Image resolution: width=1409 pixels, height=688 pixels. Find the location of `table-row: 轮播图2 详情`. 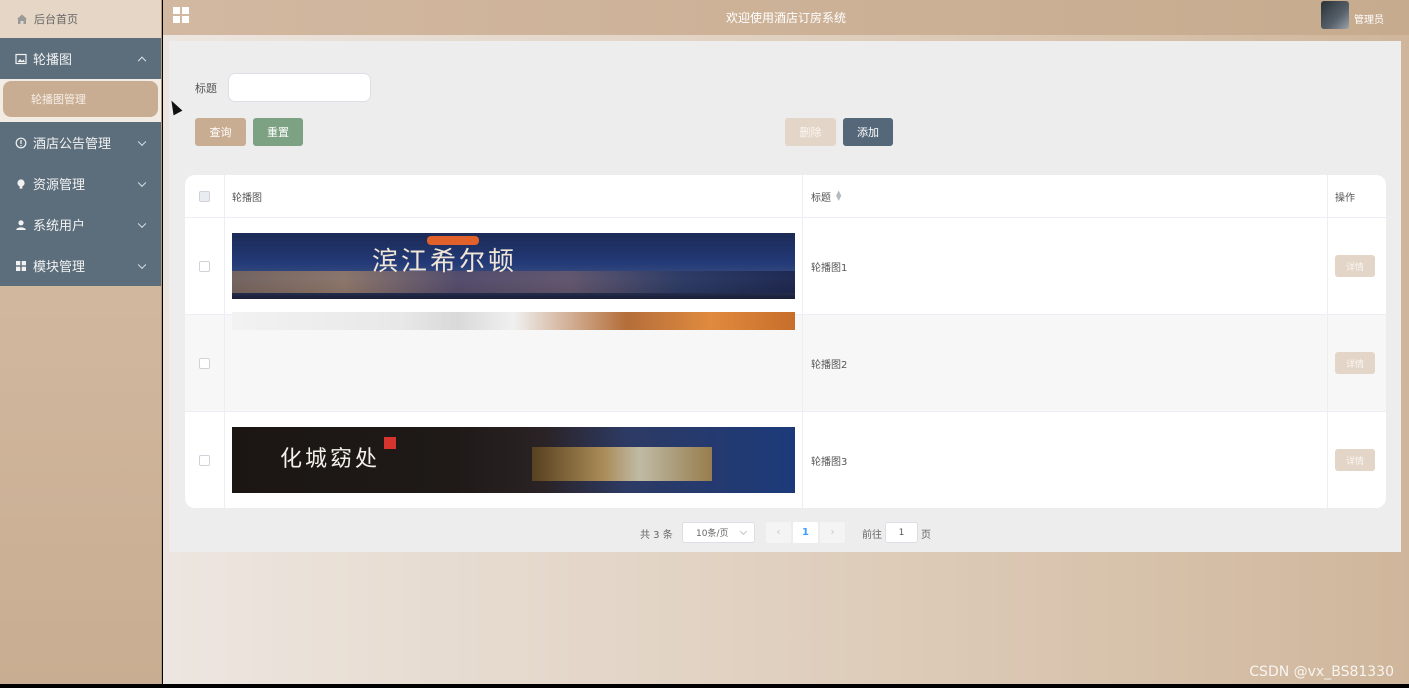

table-row: 轮播图2 详情 is located at coordinates (785, 362).